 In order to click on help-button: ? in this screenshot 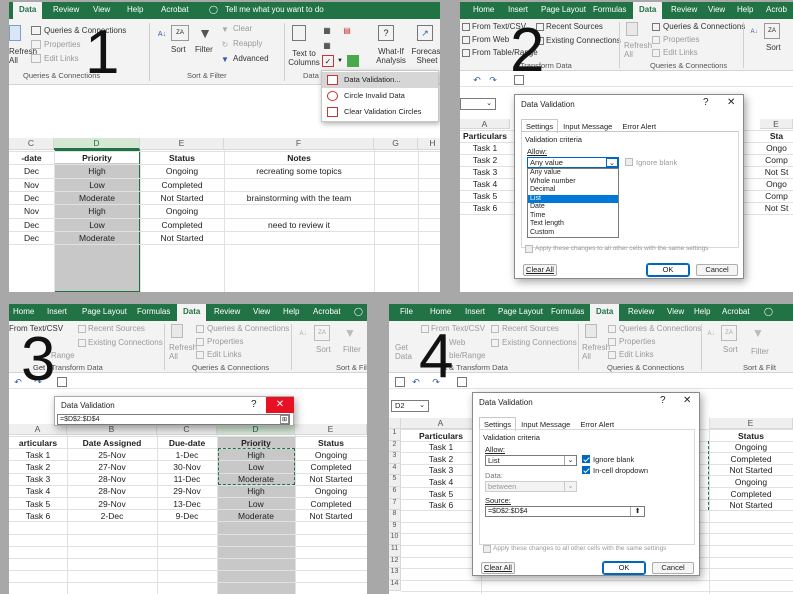, I will do `click(706, 102)`.